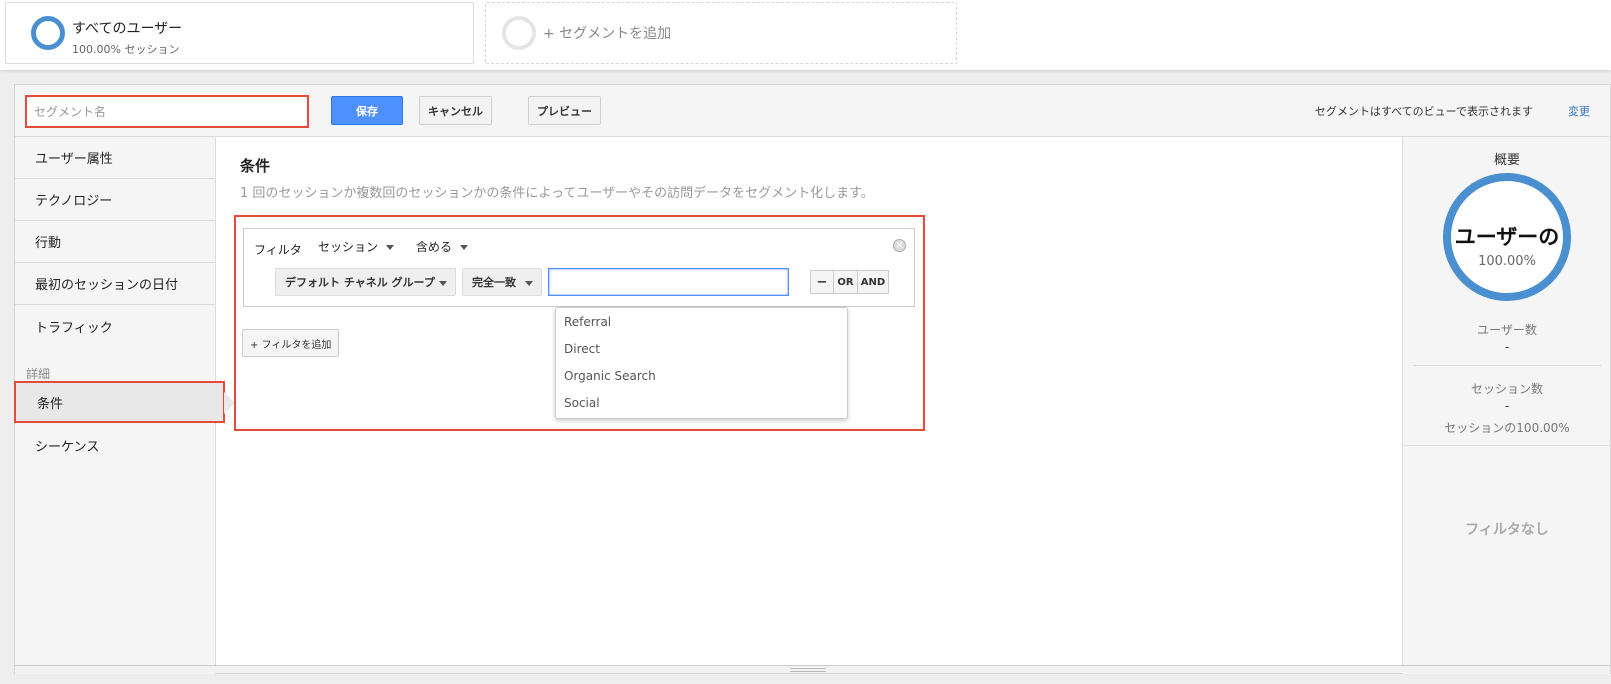 The width and height of the screenshot is (1611, 684). What do you see at coordinates (701, 363) in the screenshot?
I see `suggestion-dropdown: Referral Direct Organic Search Social` at bounding box center [701, 363].